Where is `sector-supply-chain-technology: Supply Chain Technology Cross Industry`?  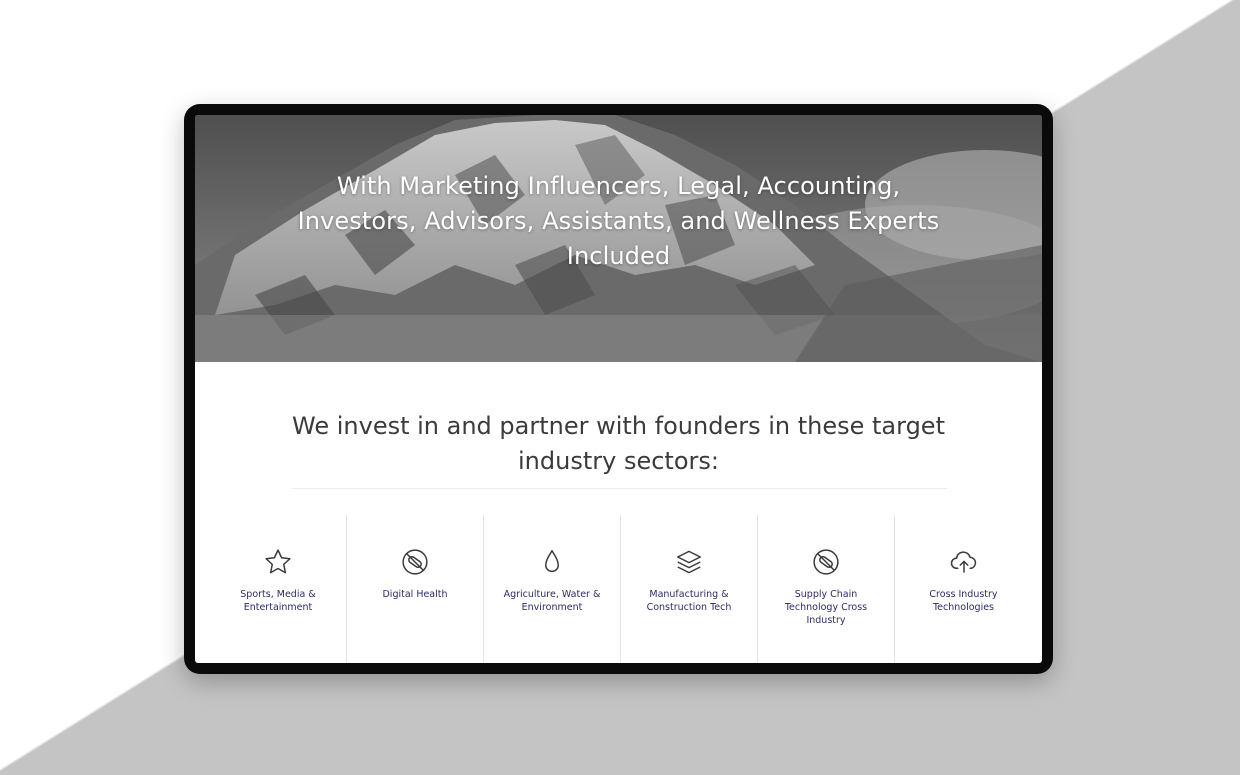
sector-supply-chain-technology: Supply Chain Technology Cross Industry is located at coordinates (826, 589).